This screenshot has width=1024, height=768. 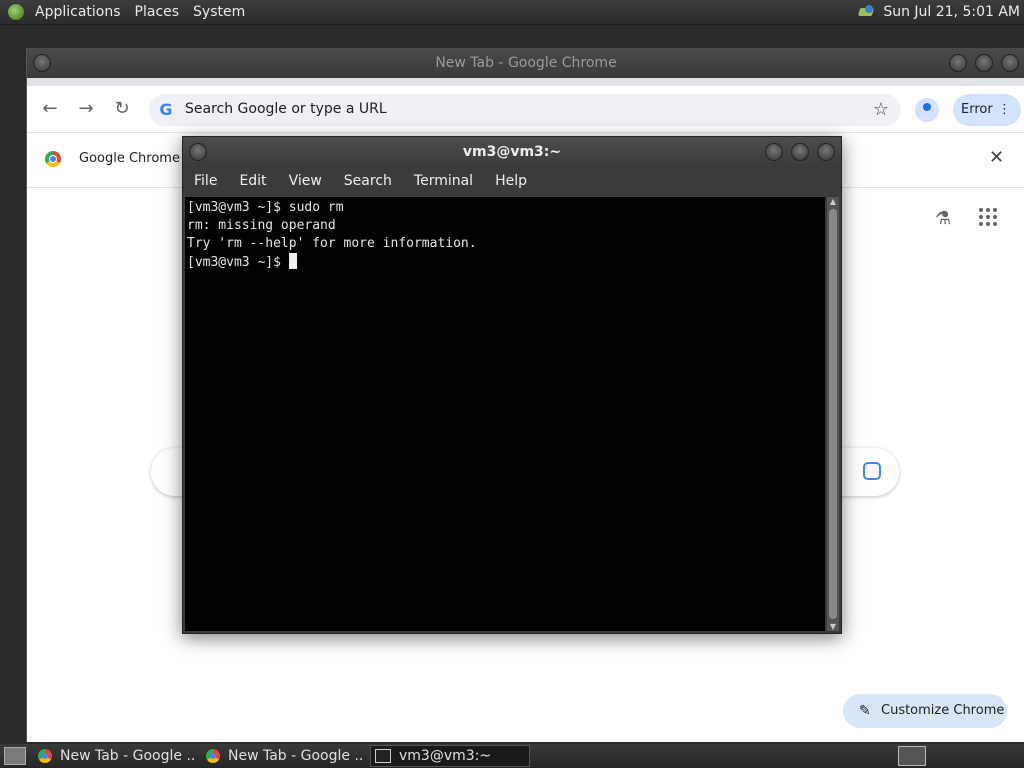 What do you see at coordinates (16, 12) in the screenshot?
I see `gnome-foot-icon` at bounding box center [16, 12].